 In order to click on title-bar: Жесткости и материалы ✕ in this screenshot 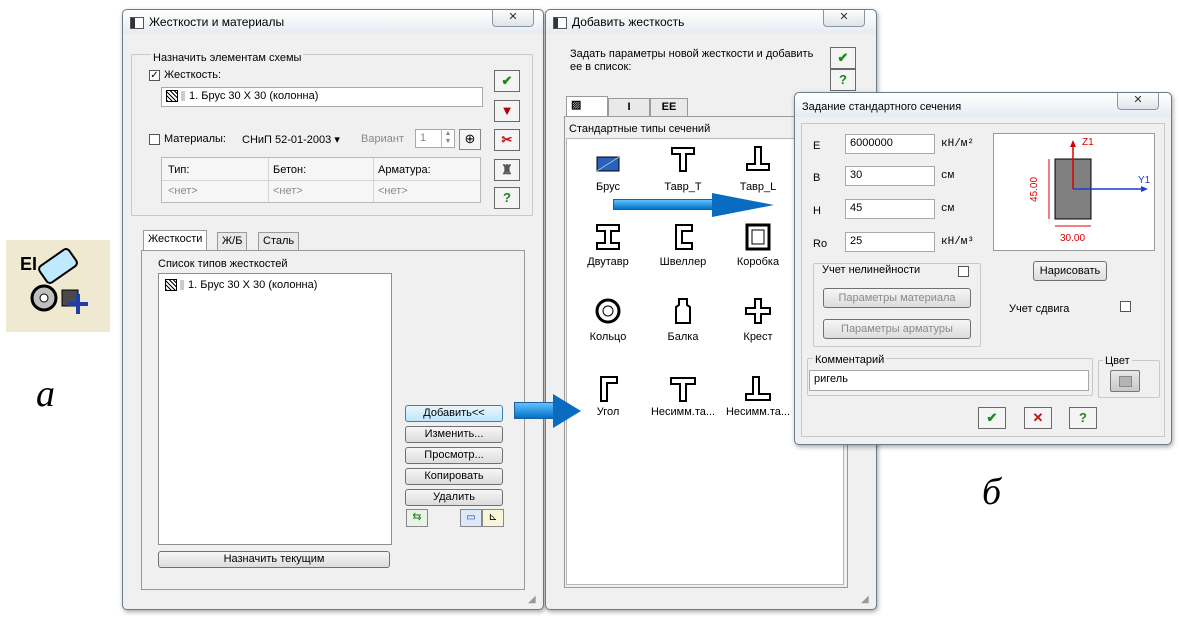, I will do `click(333, 22)`.